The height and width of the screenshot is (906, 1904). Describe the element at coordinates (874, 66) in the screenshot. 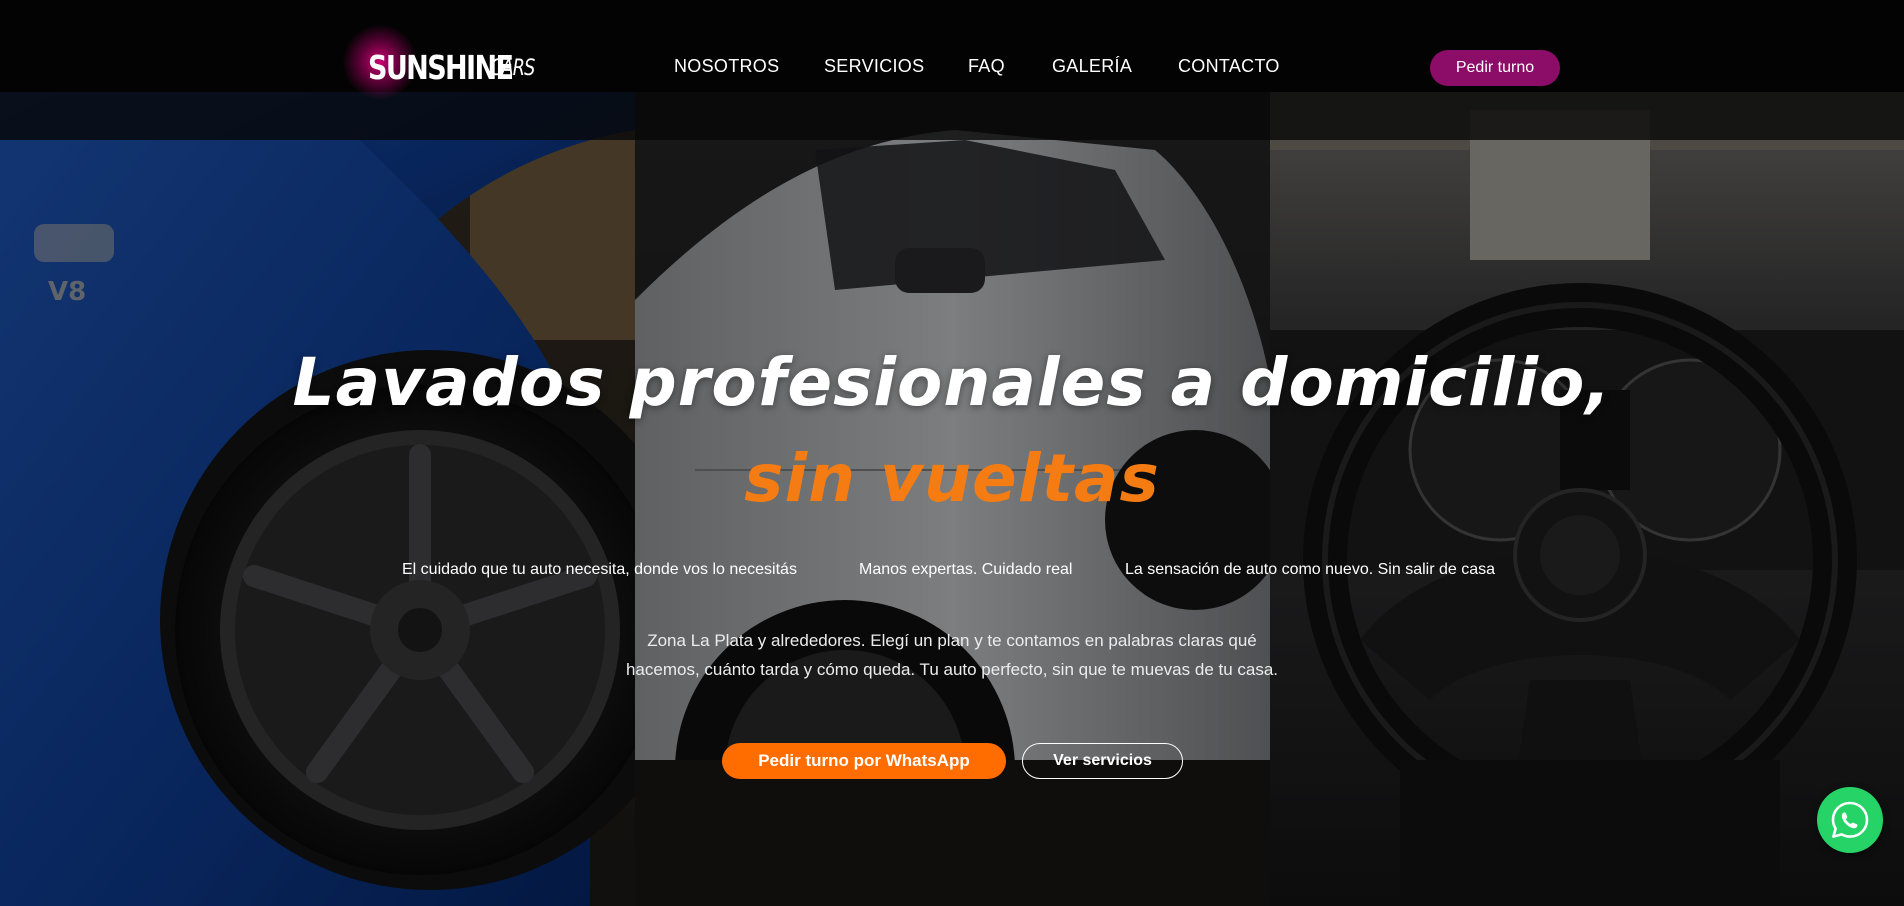

I see `nav-item-servicios: SERVICIOS` at that location.